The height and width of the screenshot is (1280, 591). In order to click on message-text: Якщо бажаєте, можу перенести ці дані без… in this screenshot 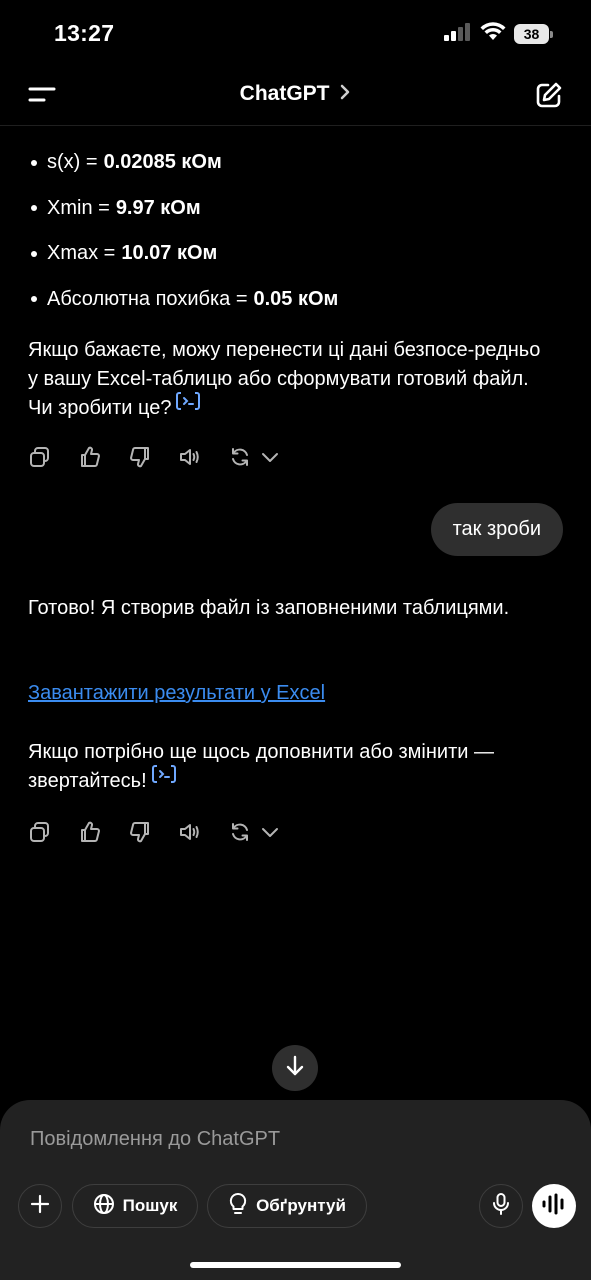, I will do `click(284, 379)`.